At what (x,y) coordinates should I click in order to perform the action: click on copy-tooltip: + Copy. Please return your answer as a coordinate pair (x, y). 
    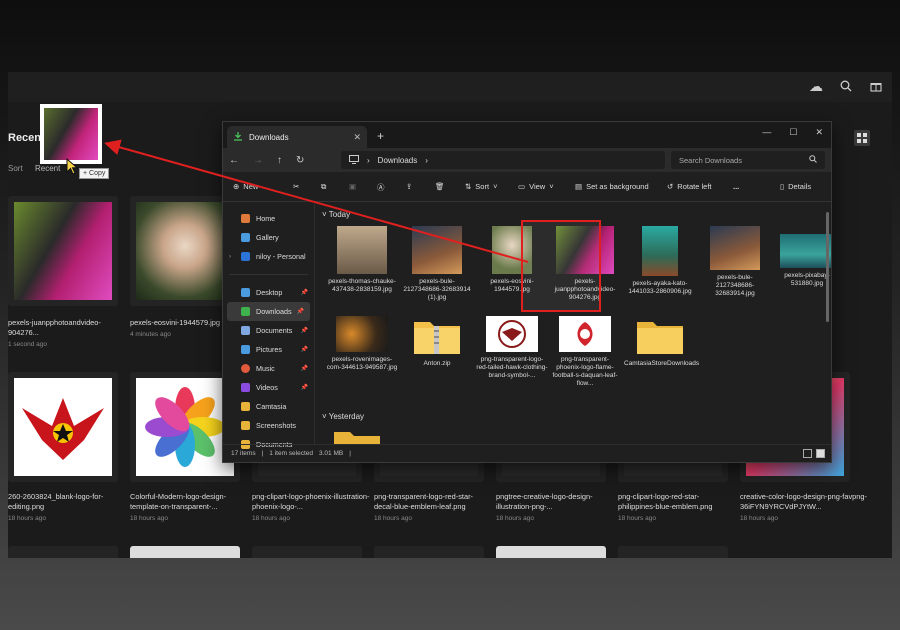
    Looking at the image, I should click on (94, 173).